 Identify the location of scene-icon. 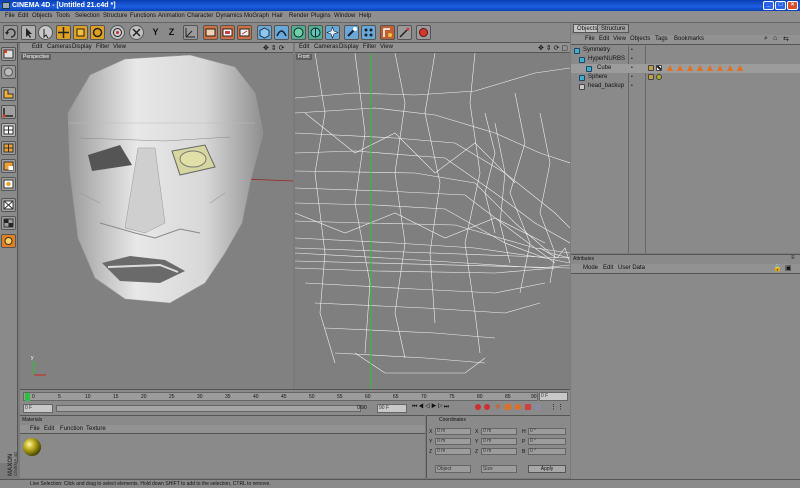
(332, 32).